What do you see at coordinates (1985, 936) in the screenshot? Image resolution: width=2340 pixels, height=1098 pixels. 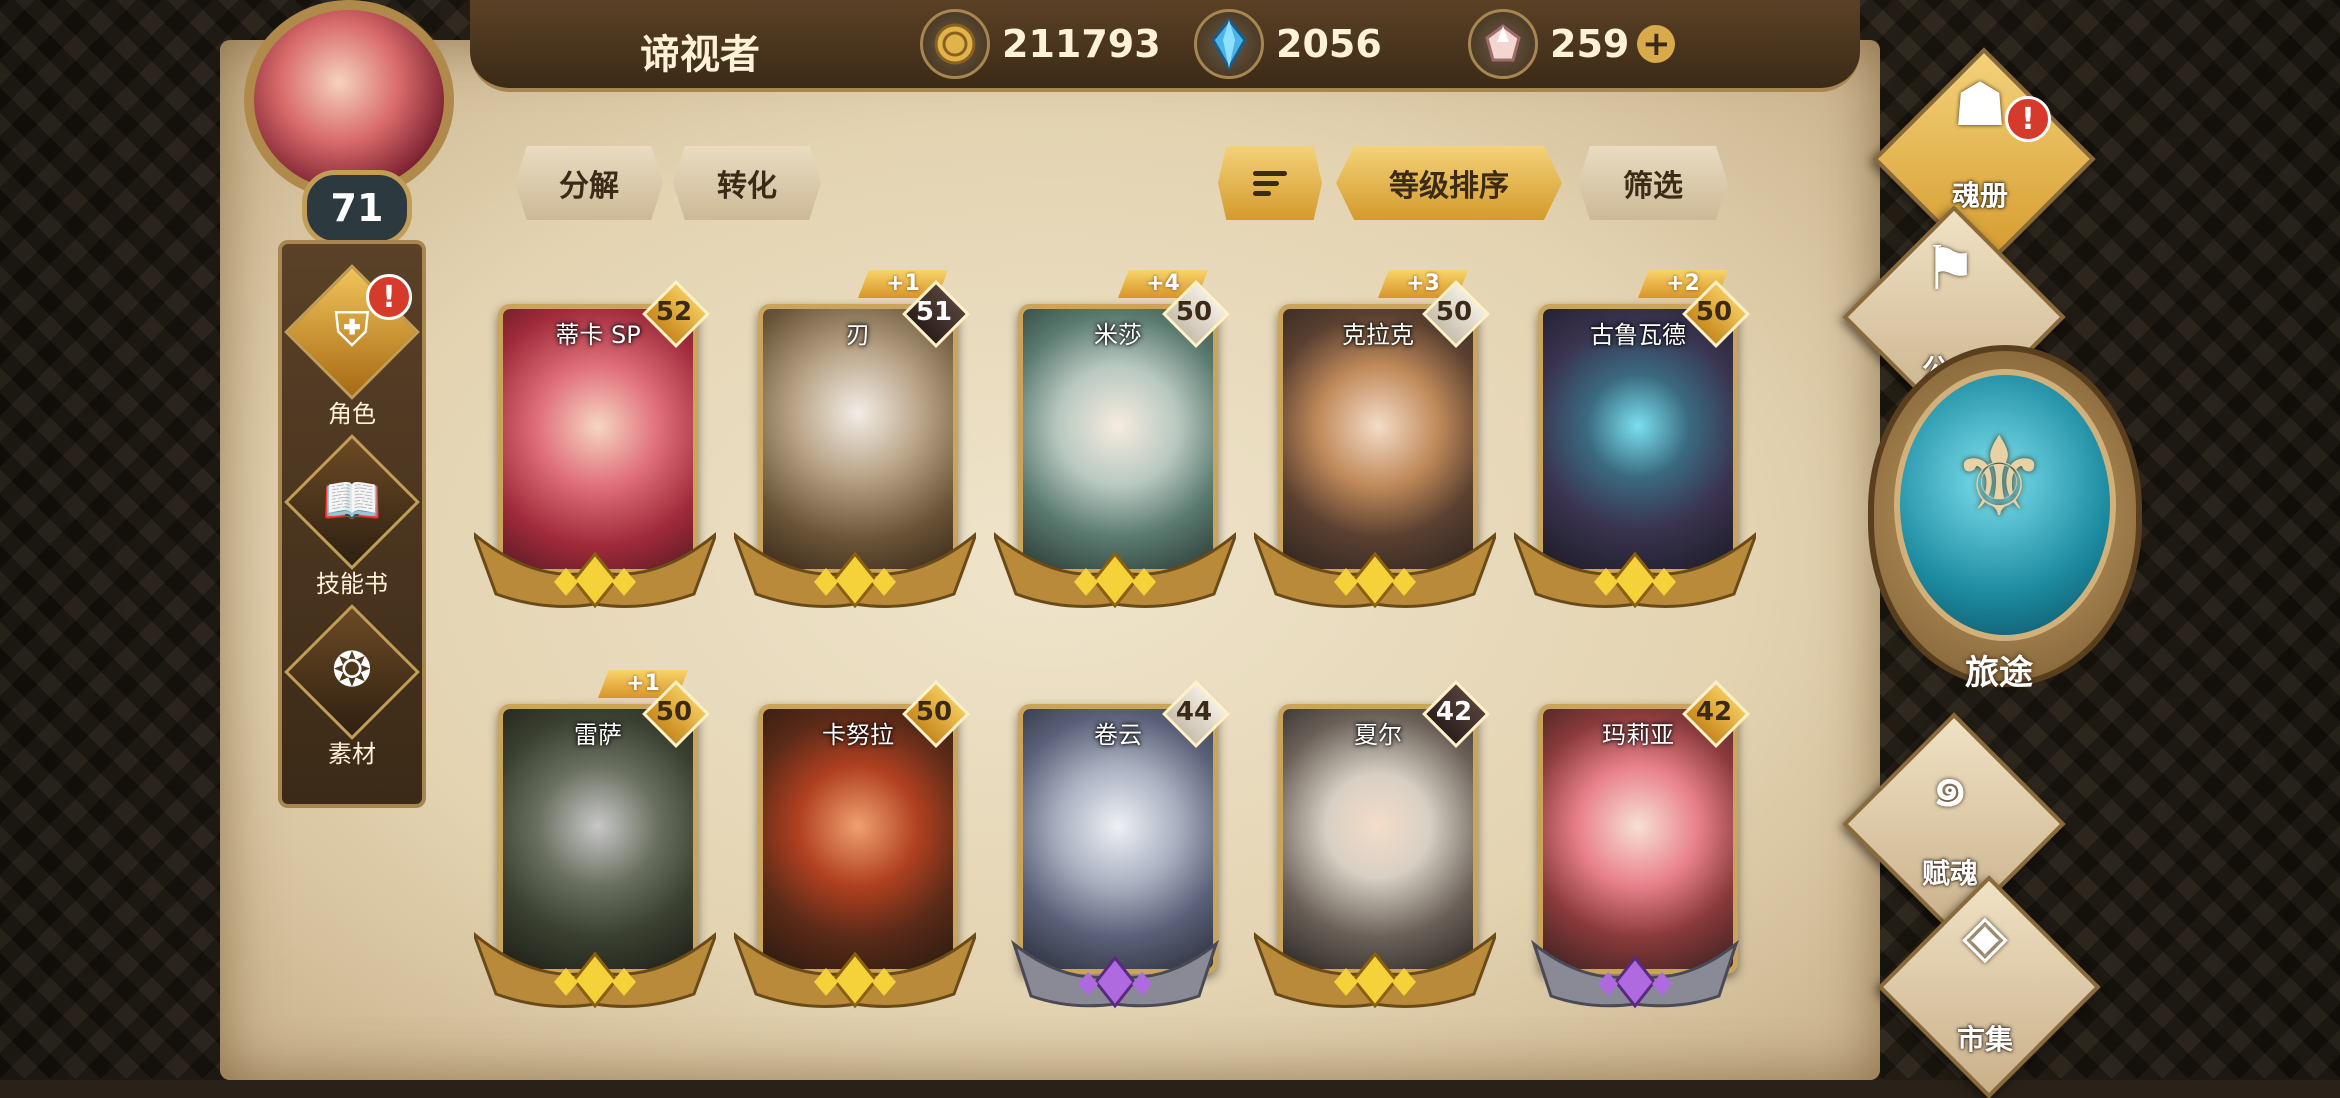 I see `diamond-icon: ◈` at bounding box center [1985, 936].